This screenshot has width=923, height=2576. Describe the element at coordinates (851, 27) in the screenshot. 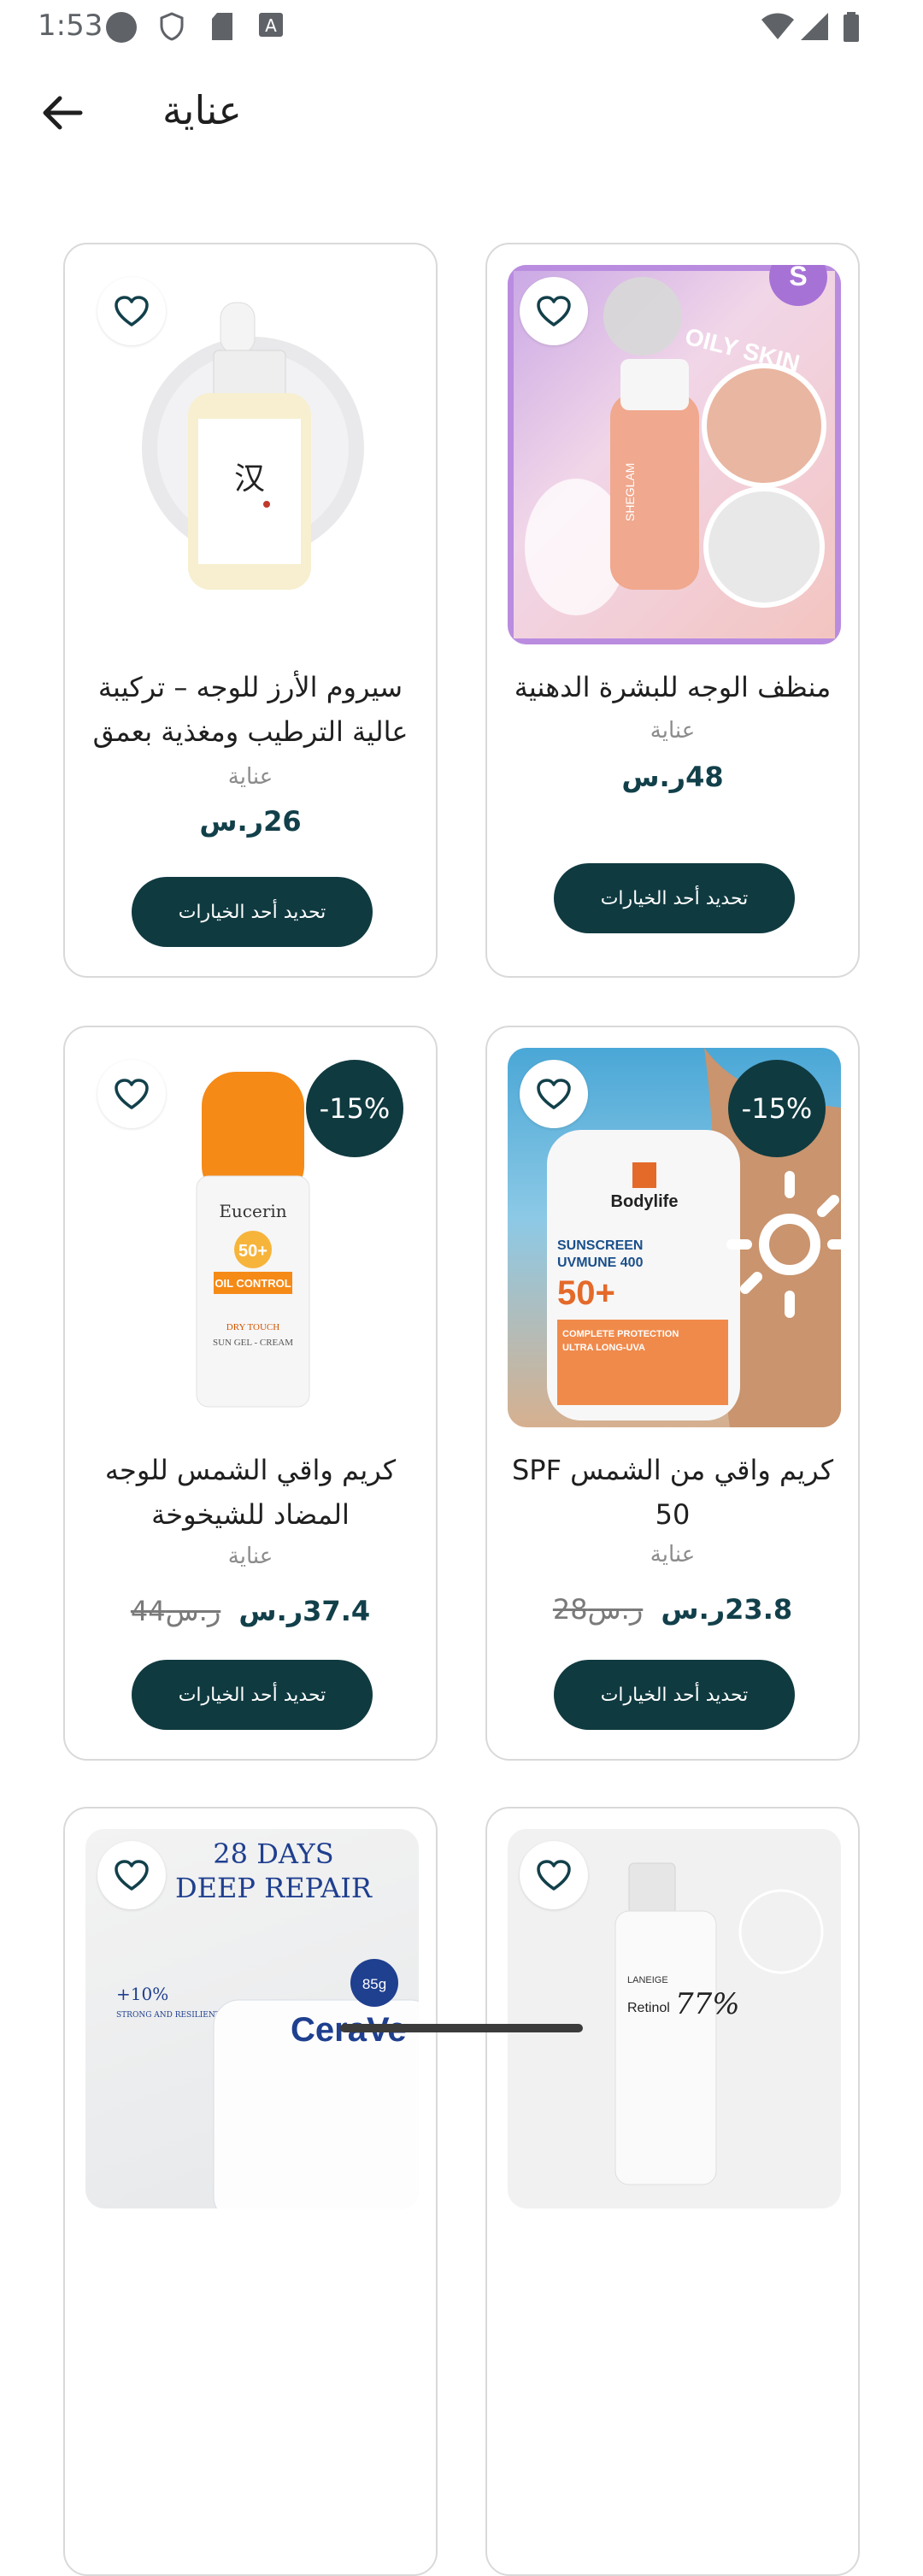

I see `battery-icon` at that location.